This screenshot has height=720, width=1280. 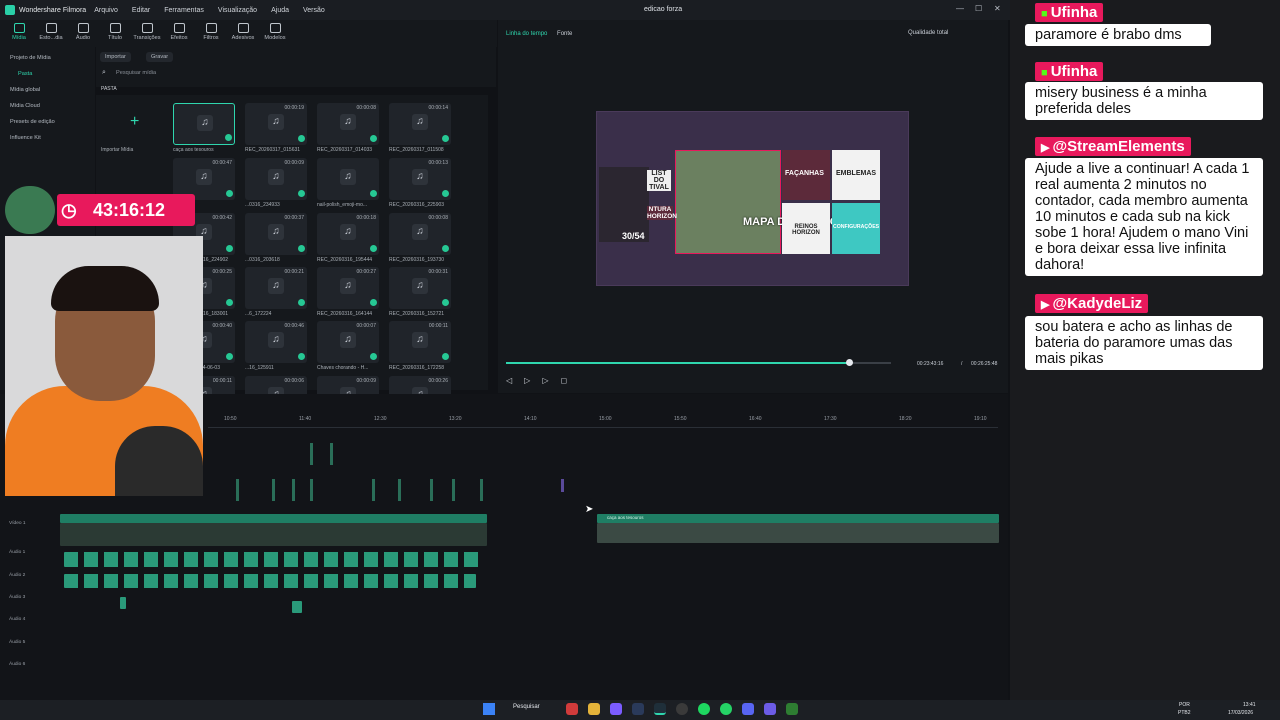 What do you see at coordinates (420, 124) in the screenshot?
I see `media-item: ♫ 00:00:14` at bounding box center [420, 124].